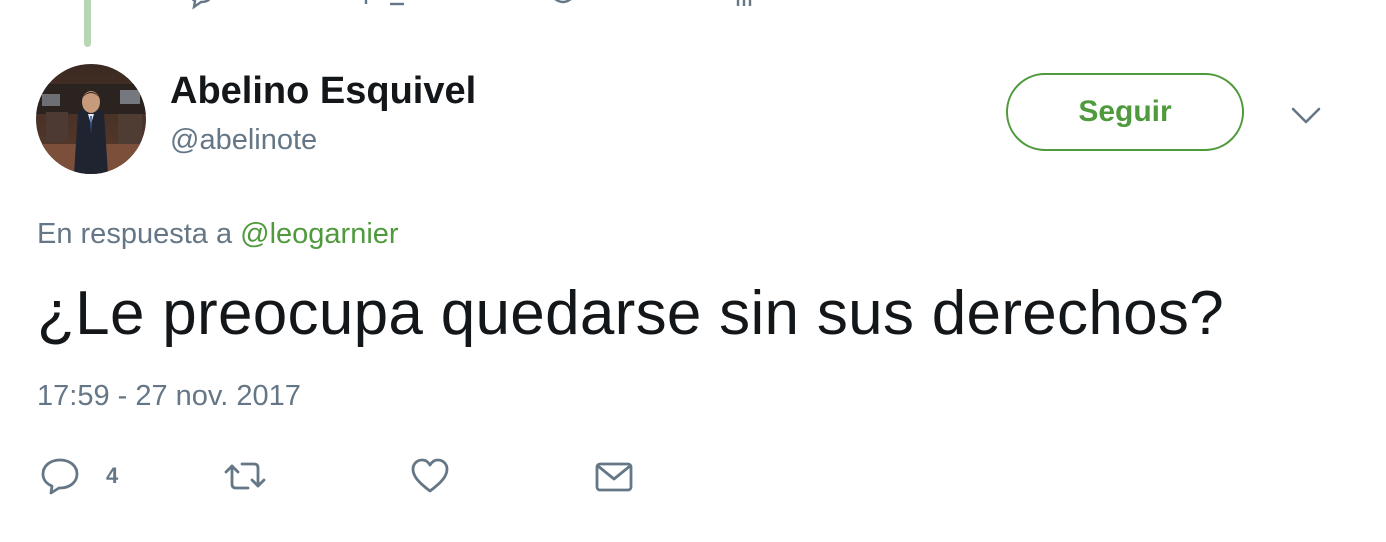  What do you see at coordinates (201, 6) in the screenshot?
I see `prev-reply-icon` at bounding box center [201, 6].